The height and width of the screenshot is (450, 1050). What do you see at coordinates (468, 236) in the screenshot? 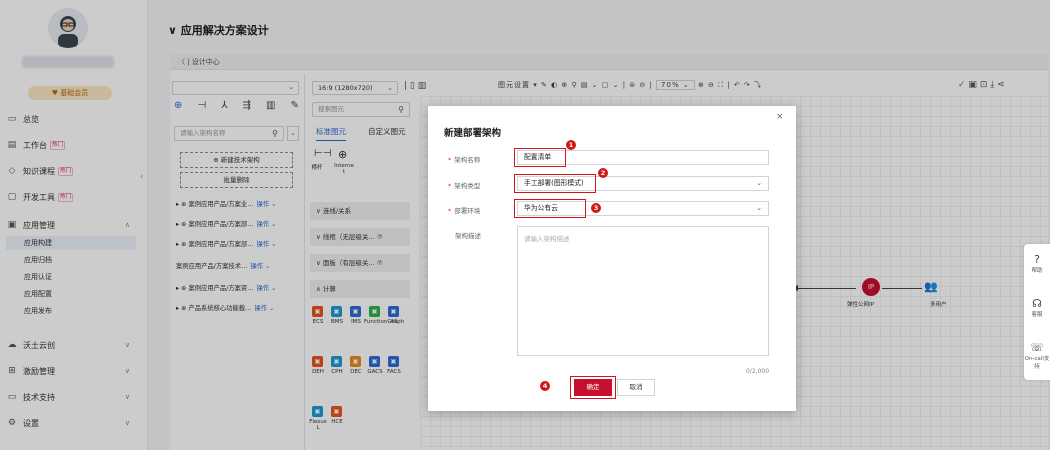
I see `desc-label: 架构描述` at bounding box center [468, 236].